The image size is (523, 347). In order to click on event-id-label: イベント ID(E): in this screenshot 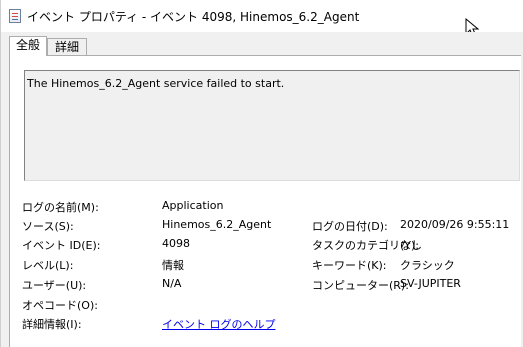, I will do `click(61, 245)`.